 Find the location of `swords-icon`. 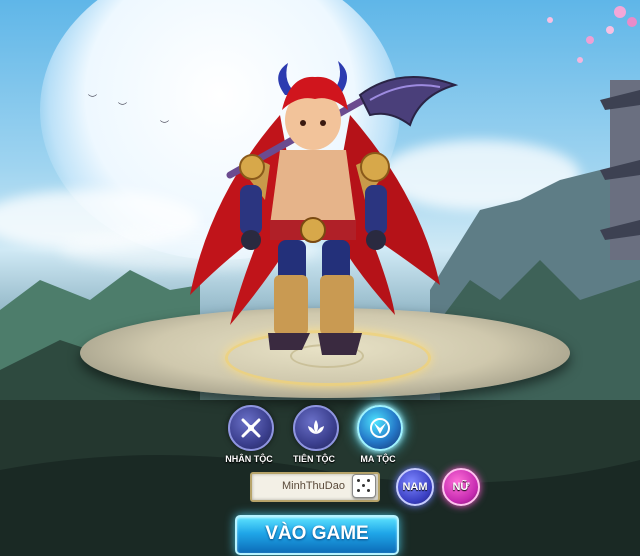

swords-icon is located at coordinates (251, 428).